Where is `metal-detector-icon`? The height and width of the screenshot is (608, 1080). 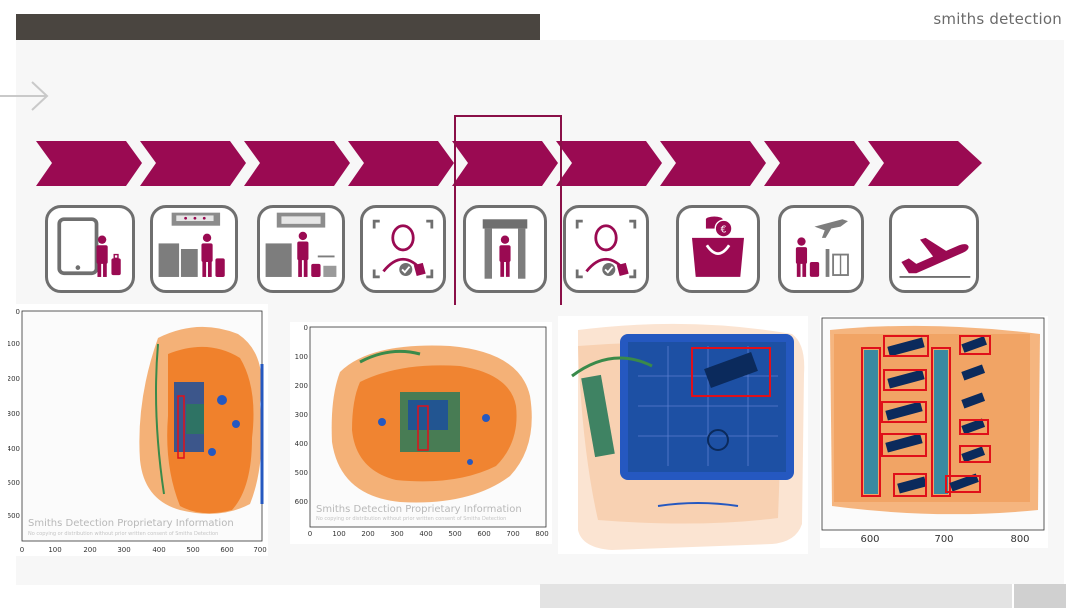 metal-detector-icon is located at coordinates (505, 249).